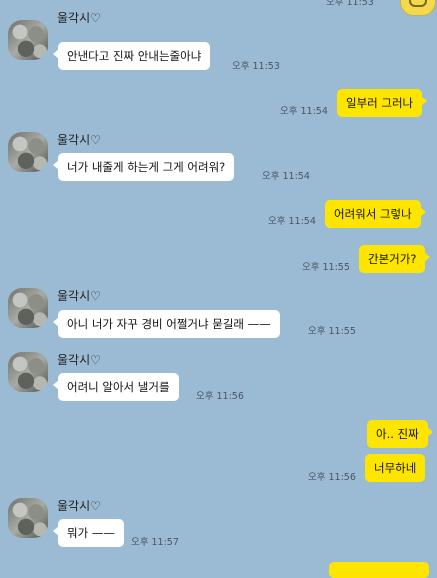 The image size is (437, 578). Describe the element at coordinates (116, 387) in the screenshot. I see `incoming-message-bubble: 어려니 알아서 낼거를` at that location.